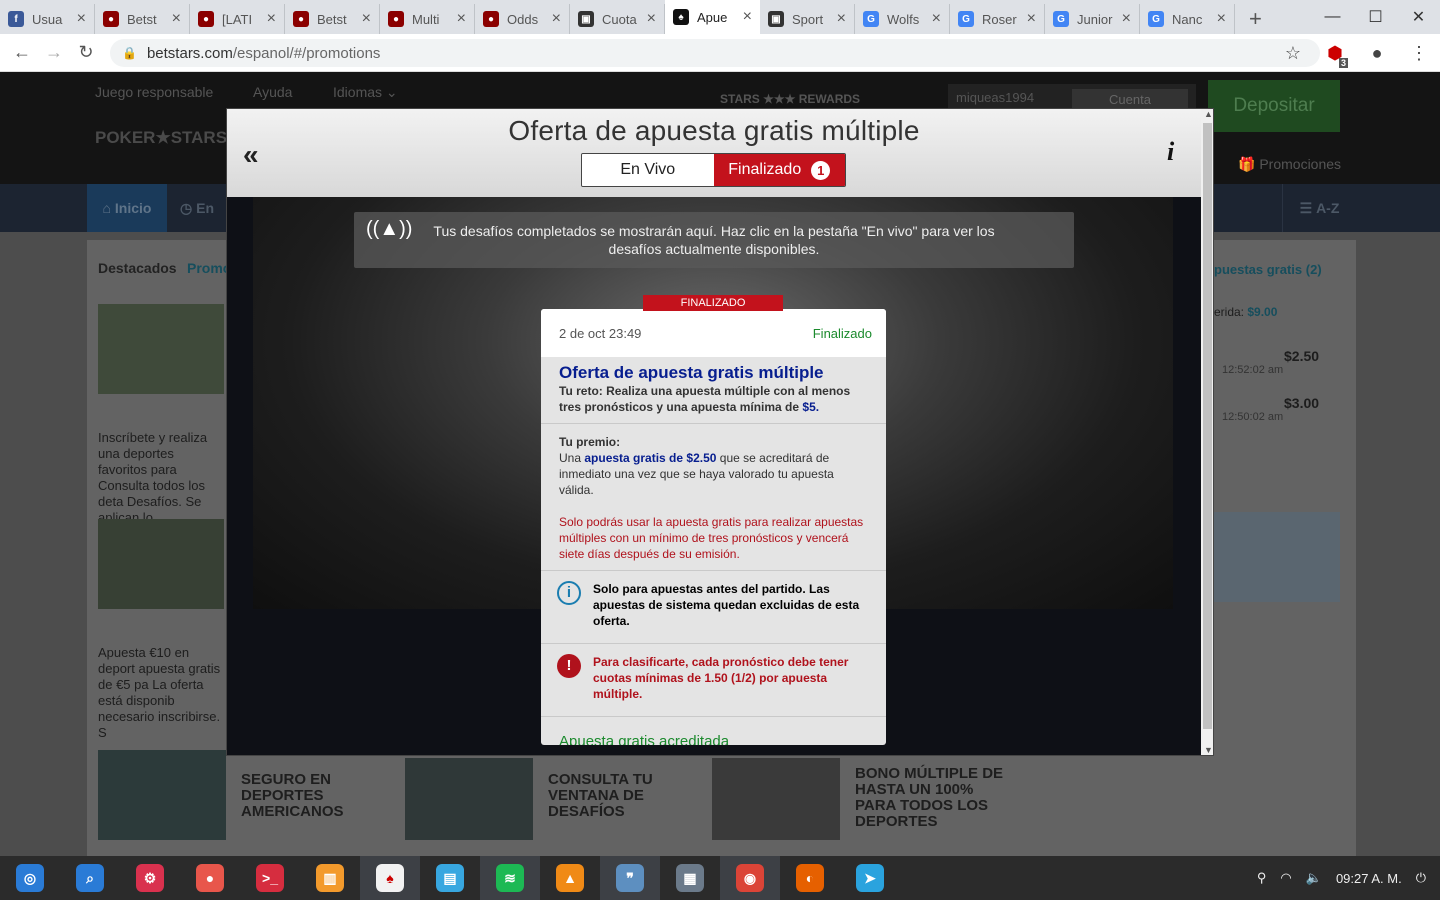 Image resolution: width=1440 pixels, height=900 pixels. Describe the element at coordinates (1369, 878) in the screenshot. I see `clock: 09:27 A. M.` at that location.